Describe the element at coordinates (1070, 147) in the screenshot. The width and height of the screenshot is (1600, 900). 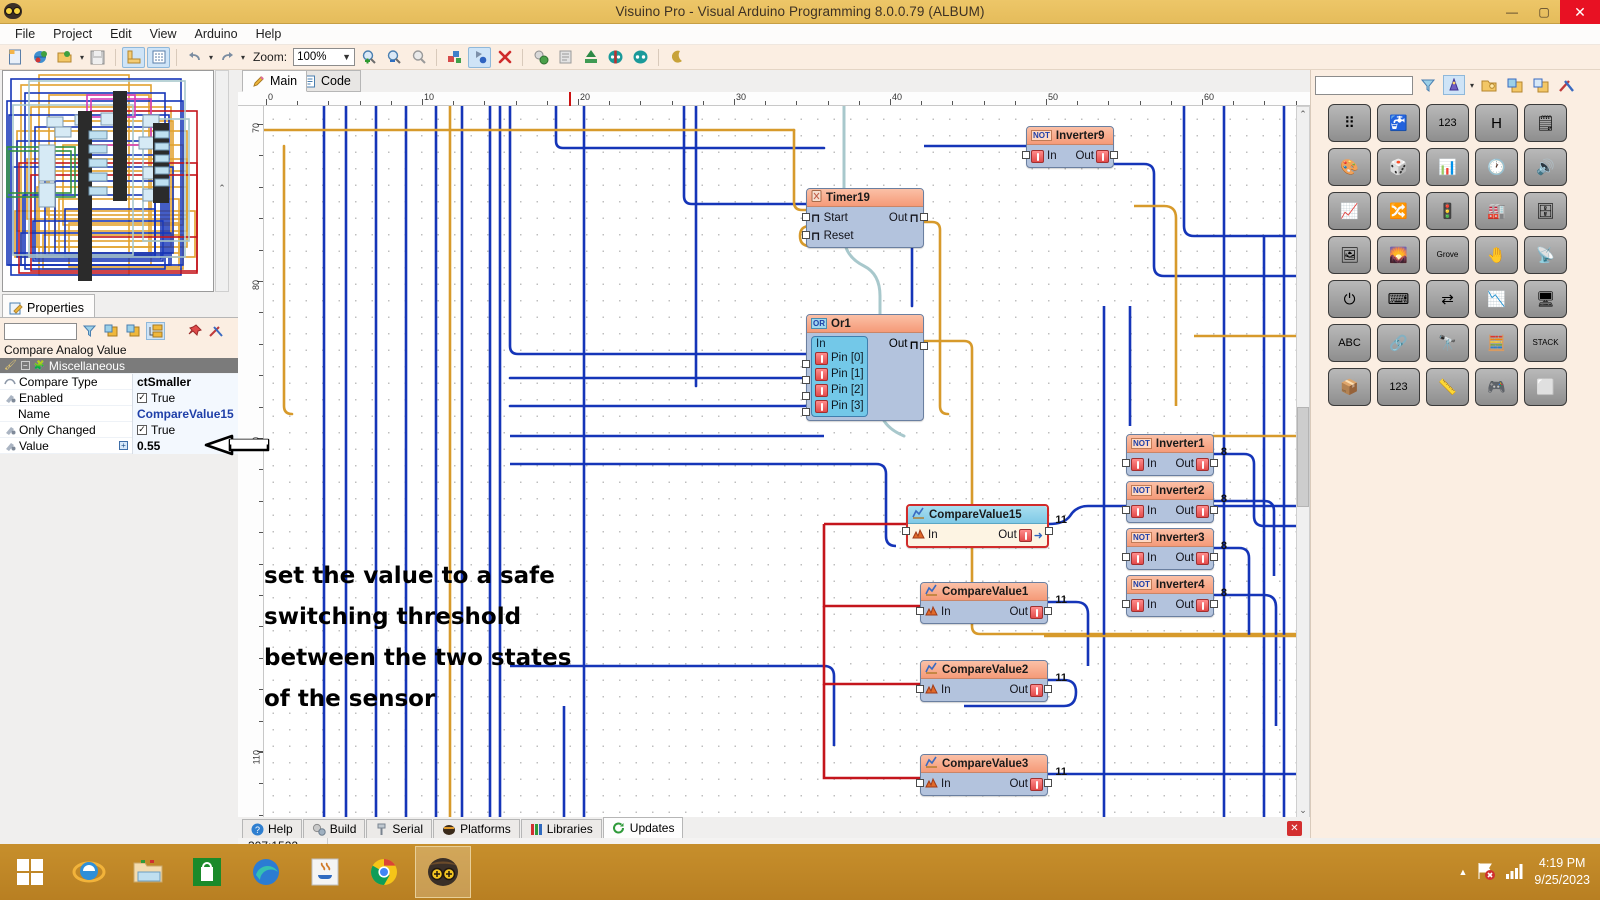
I see `block-inverter9: NOT Inverter9 In Out` at that location.